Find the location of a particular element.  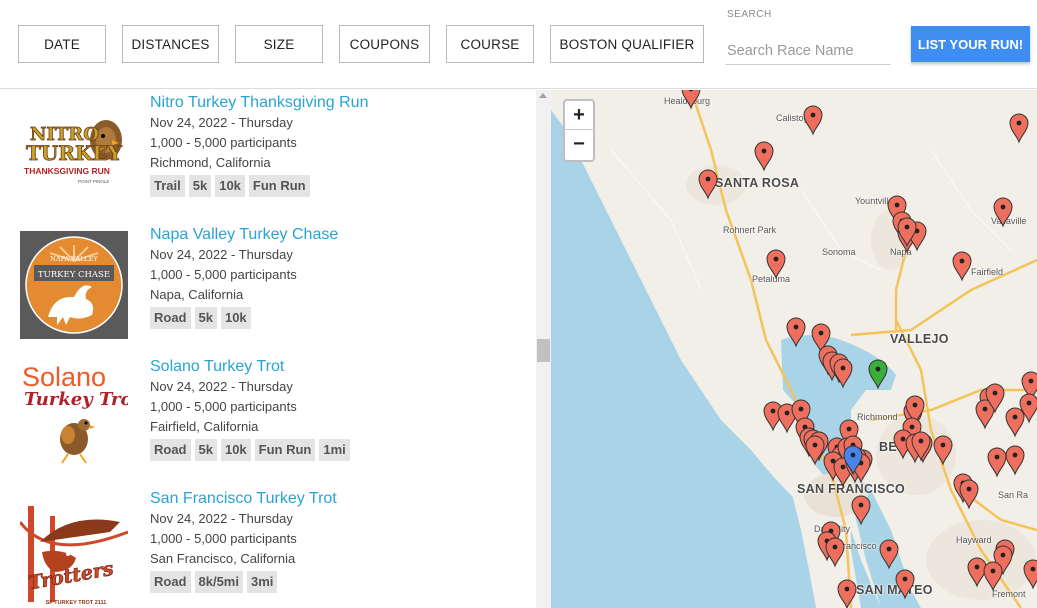

zoom-out-button: − is located at coordinates (579, 144).